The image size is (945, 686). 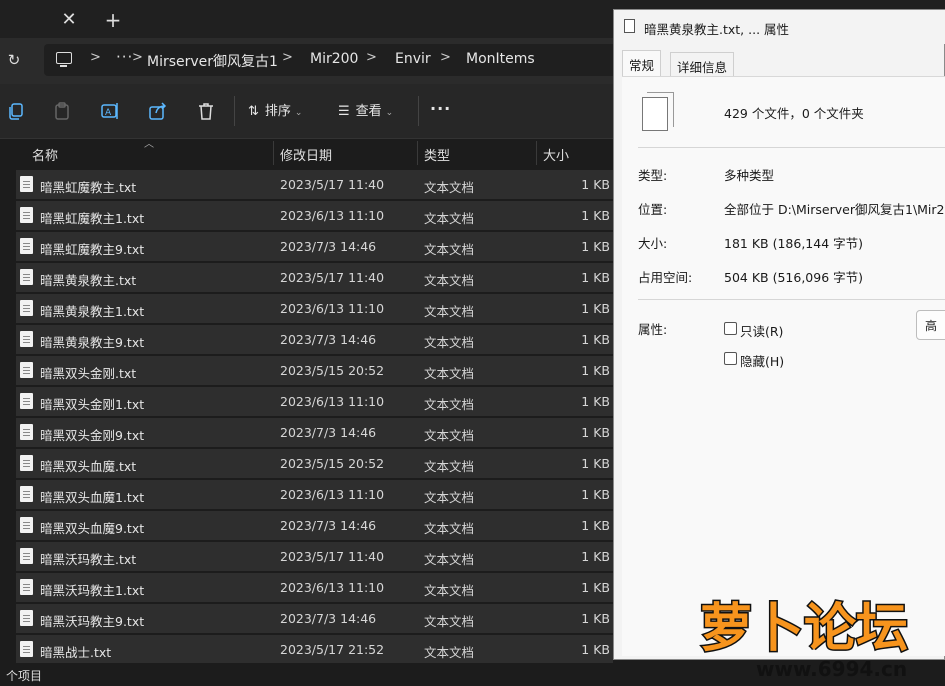 I want to click on item-count: 个项目, so click(x=24, y=676).